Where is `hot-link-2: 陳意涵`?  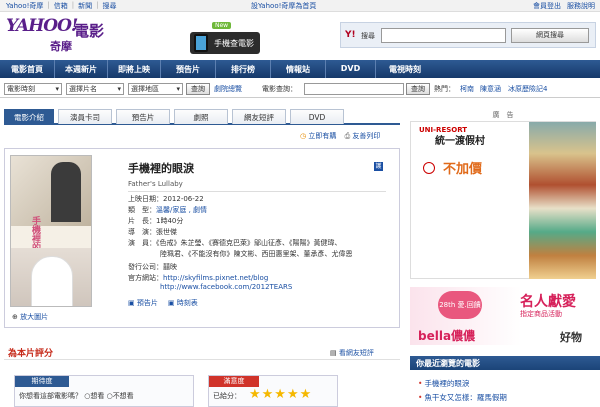
hot-link-2: 陳意涵 is located at coordinates (490, 89).